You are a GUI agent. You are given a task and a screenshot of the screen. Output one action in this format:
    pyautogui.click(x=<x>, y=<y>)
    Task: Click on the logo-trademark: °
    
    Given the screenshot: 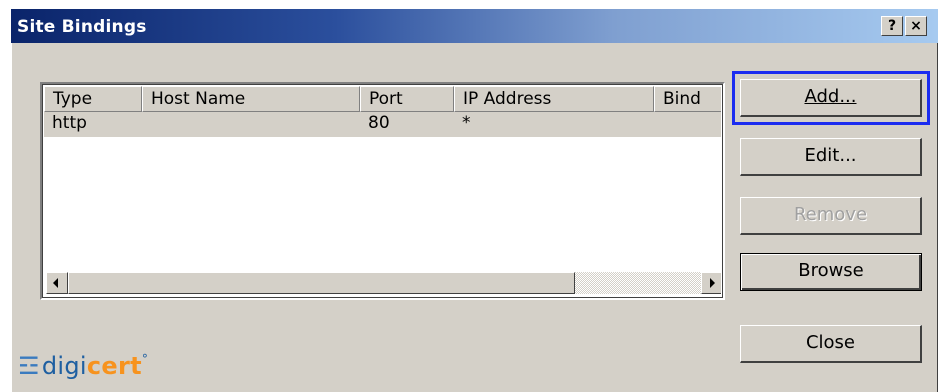 What is the action you would take?
    pyautogui.click(x=145, y=359)
    